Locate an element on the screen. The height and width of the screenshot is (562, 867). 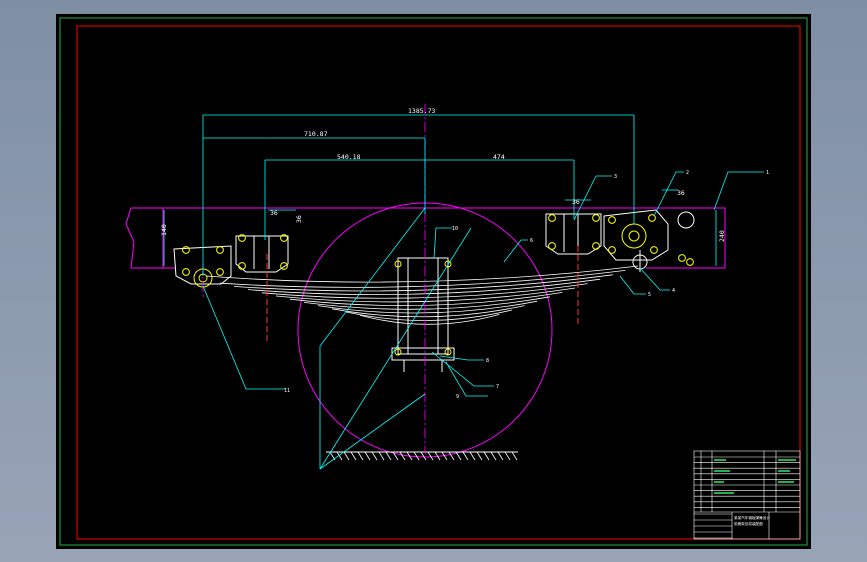
balloon-6: 6 is located at coordinates (531, 241).